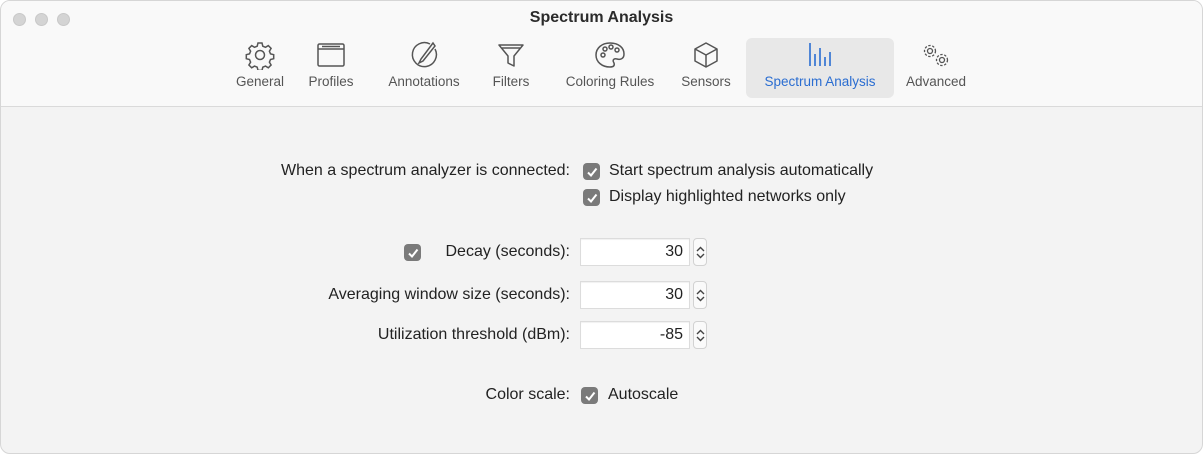  What do you see at coordinates (635, 335) in the screenshot?
I see `utilization-field: -85` at bounding box center [635, 335].